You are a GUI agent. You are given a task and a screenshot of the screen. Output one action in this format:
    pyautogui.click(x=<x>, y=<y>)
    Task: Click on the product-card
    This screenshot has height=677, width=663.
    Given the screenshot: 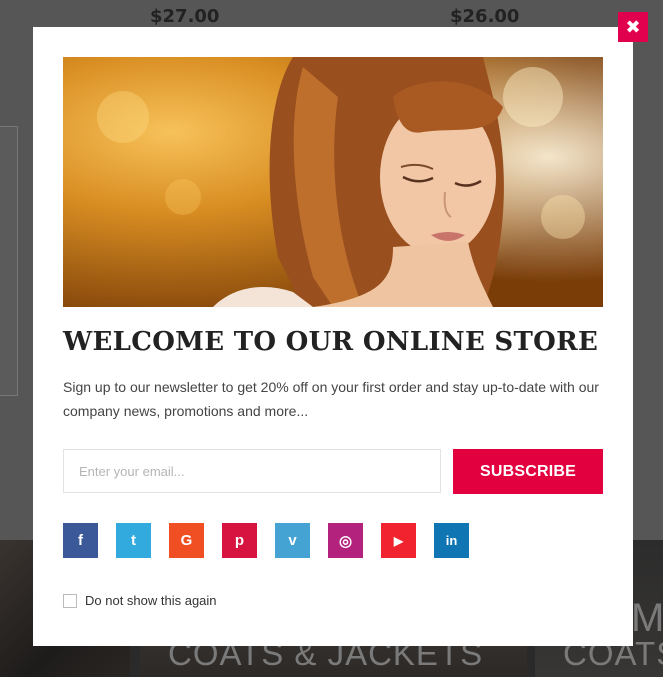 What is the action you would take?
    pyautogui.click(x=9, y=261)
    